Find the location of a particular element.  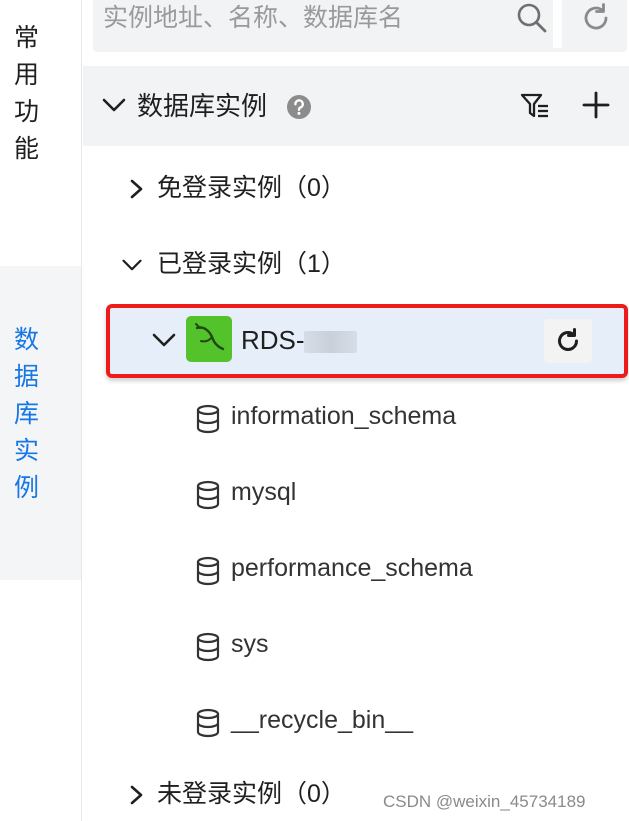

section-title: 数据库实例 is located at coordinates (202, 106).